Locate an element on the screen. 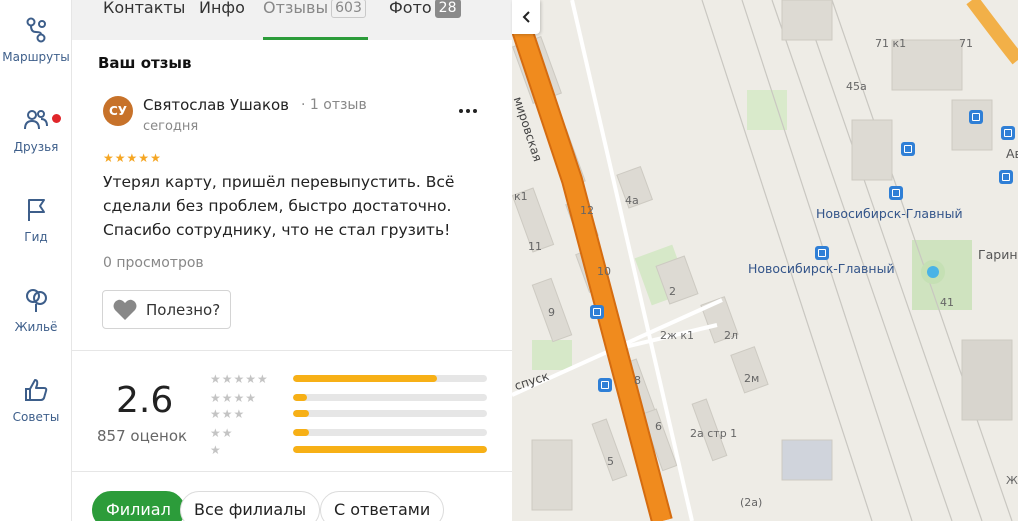 This screenshot has width=1018, height=521. rating-row-stars: ★★ is located at coordinates (222, 433).